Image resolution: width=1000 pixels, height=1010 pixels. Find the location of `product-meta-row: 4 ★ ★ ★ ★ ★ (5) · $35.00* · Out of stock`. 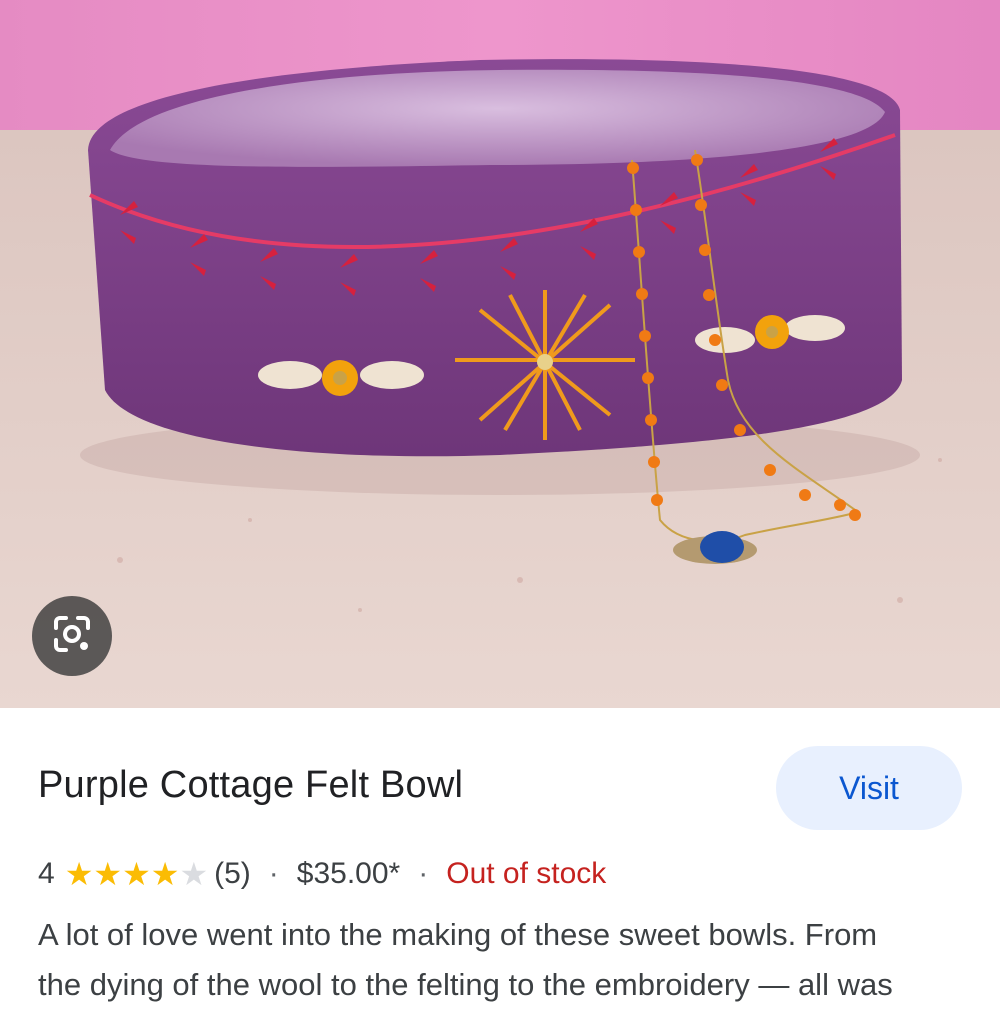

product-meta-row: 4 ★ ★ ★ ★ ★ (5) · $35.00* · Out of stock is located at coordinates (322, 874).